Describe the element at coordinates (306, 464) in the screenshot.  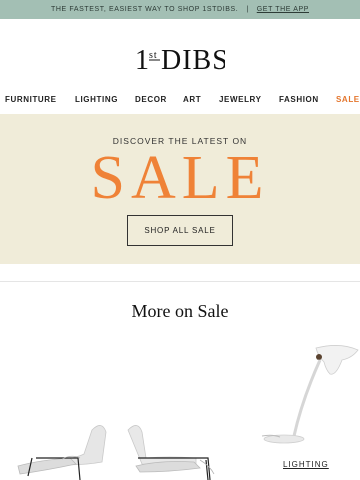
I see `lighting-category-link: LIGHTING` at that location.